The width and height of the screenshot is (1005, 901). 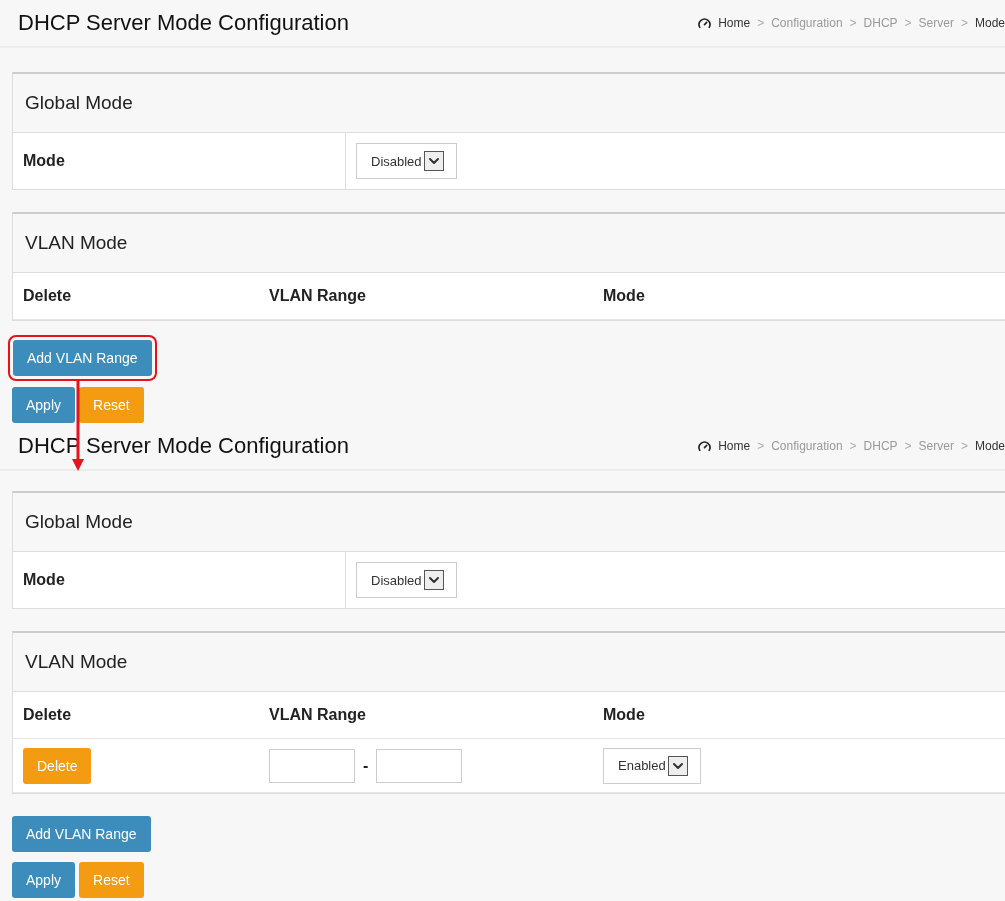 What do you see at coordinates (312, 765) in the screenshot?
I see `range-start-field` at bounding box center [312, 765].